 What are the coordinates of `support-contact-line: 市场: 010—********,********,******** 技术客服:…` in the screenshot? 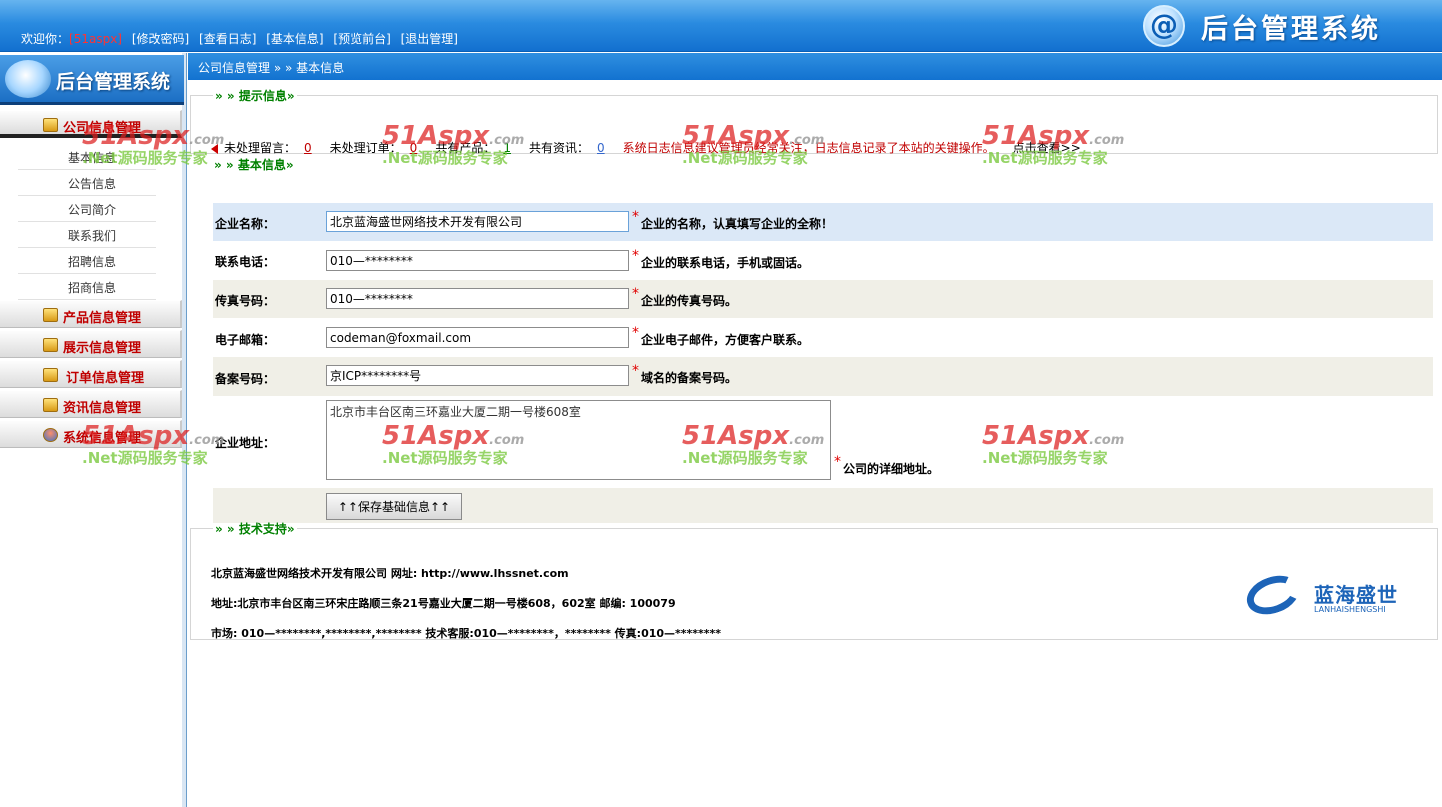 It's located at (466, 633).